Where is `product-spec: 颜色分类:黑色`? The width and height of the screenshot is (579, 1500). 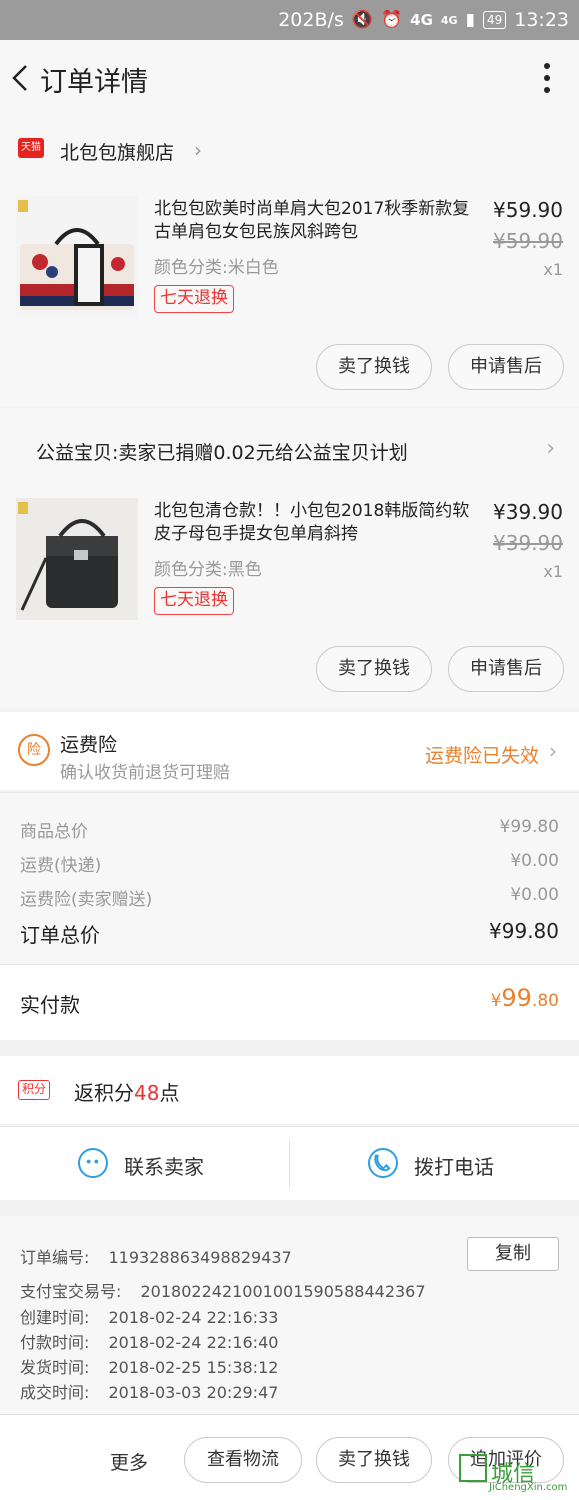
product-spec: 颜色分类:黑色 is located at coordinates (208, 570).